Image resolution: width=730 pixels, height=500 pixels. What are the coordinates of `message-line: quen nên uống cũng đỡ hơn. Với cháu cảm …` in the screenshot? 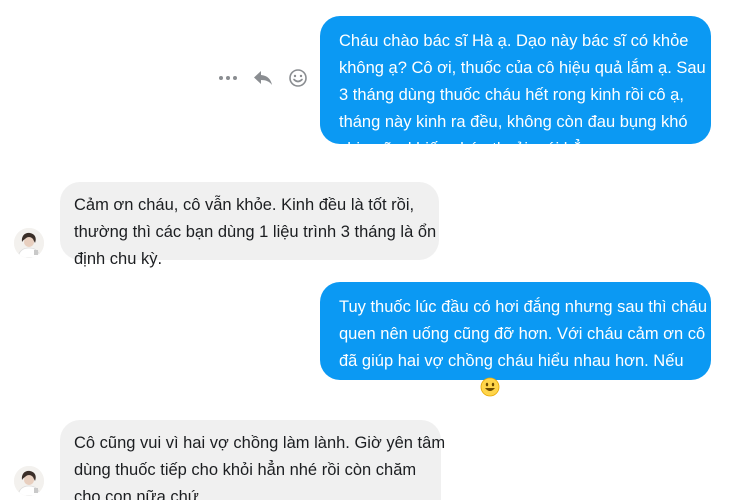 It's located at (522, 334).